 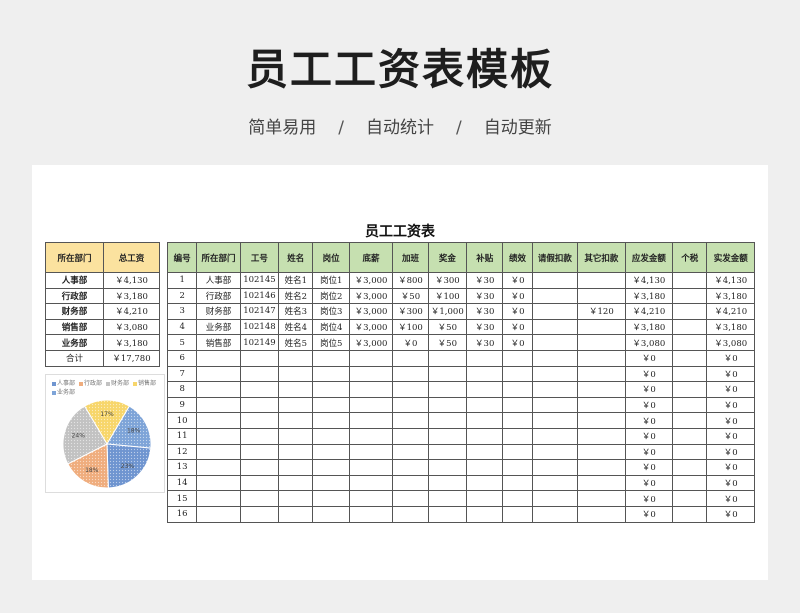 What do you see at coordinates (259, 296) in the screenshot?
I see `table-cell: 102146` at bounding box center [259, 296].